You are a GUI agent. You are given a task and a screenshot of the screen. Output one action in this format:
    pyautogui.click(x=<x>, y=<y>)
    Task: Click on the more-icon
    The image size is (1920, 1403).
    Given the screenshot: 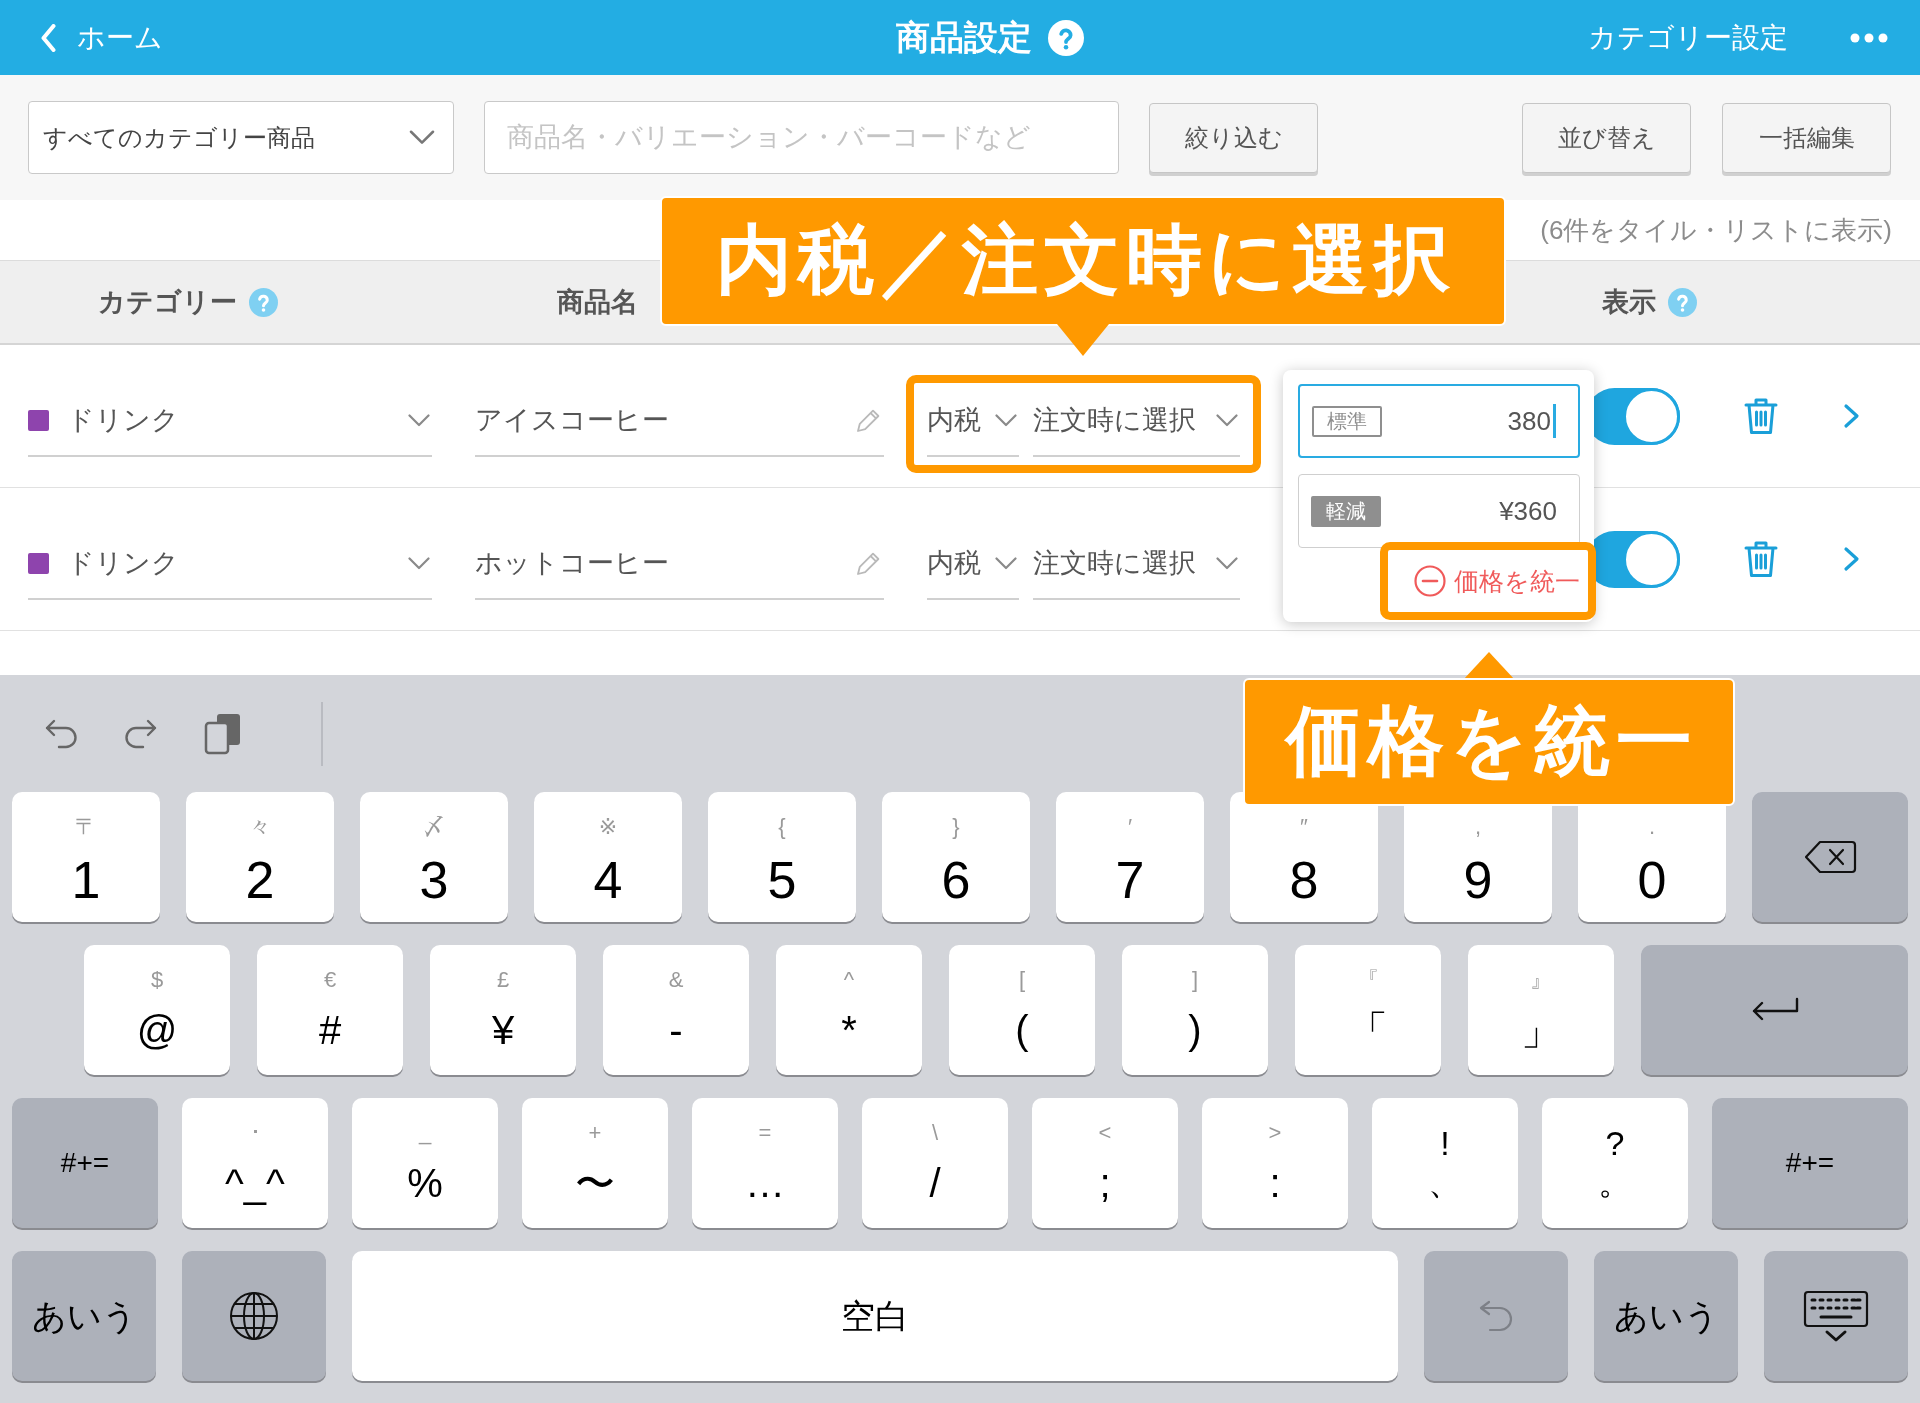 What is the action you would take?
    pyautogui.click(x=1869, y=37)
    